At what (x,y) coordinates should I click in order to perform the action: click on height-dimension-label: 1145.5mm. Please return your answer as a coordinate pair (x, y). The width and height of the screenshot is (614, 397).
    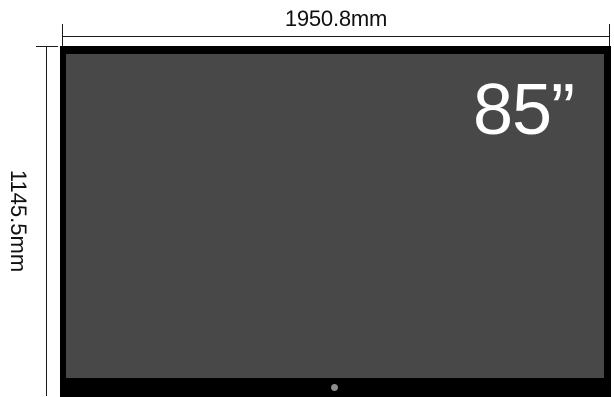
    Looking at the image, I should click on (18, 221).